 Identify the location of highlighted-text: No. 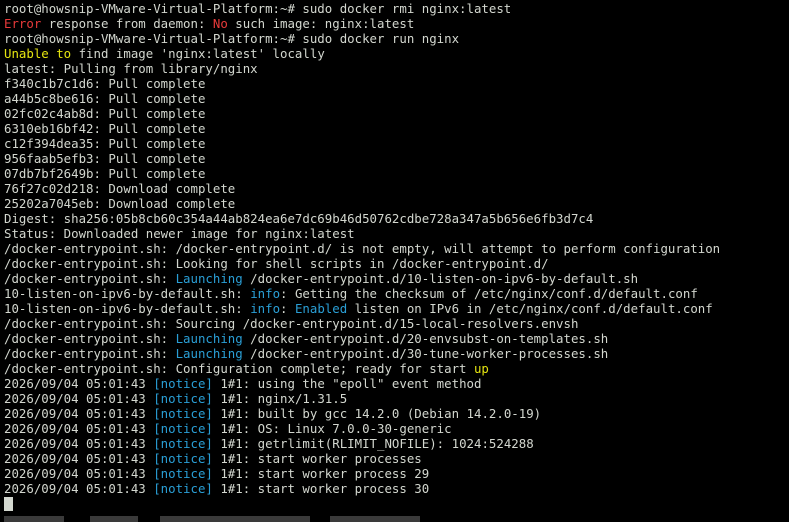
(220, 23).